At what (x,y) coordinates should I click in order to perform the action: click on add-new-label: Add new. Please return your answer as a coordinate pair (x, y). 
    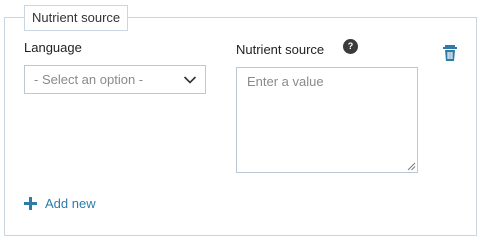
    Looking at the image, I should click on (70, 203).